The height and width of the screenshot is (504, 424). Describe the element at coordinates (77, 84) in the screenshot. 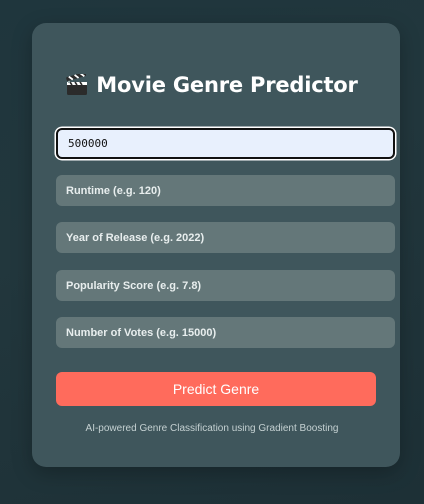

I see `clapperboard-icon` at that location.